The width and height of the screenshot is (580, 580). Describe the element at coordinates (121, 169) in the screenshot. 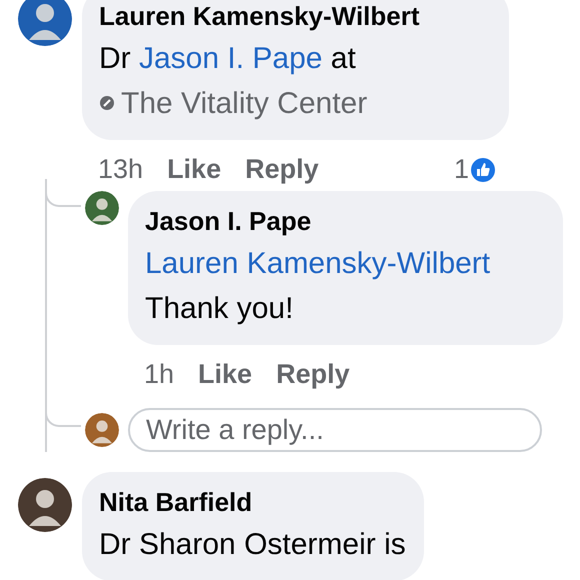

I see `timestamp: 13h` at that location.